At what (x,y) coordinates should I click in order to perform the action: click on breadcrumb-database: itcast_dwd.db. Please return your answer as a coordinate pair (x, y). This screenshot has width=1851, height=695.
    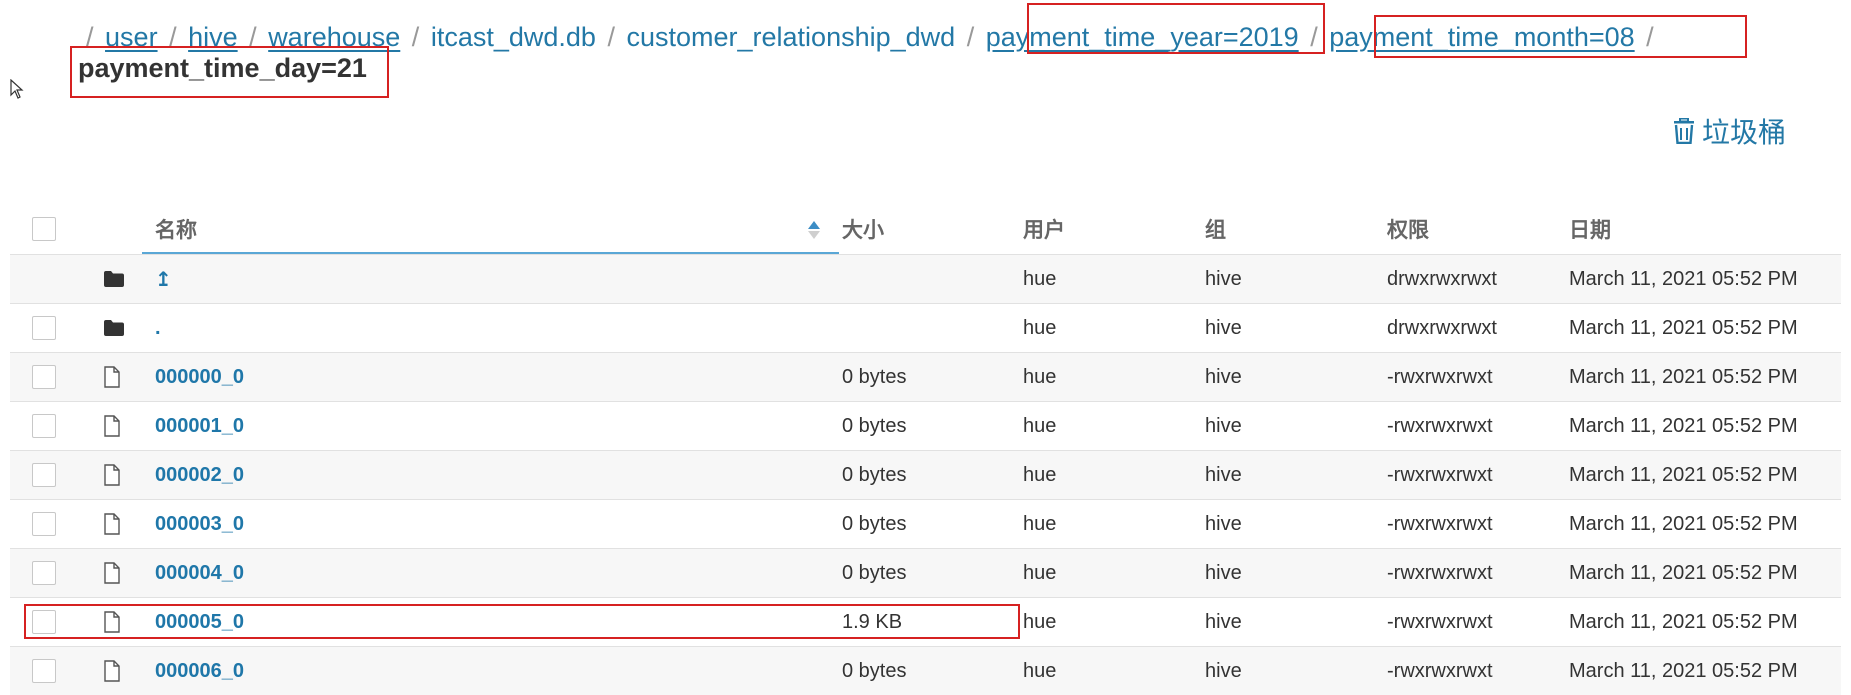
    Looking at the image, I should click on (513, 37).